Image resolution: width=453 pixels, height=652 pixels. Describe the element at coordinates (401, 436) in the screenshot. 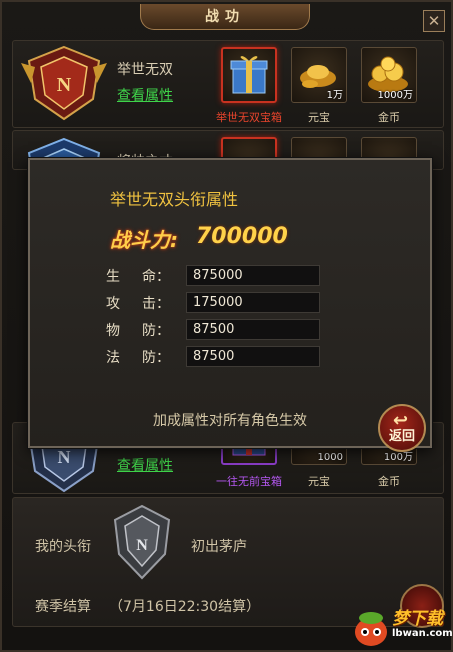

I see `return-label: 返回` at that location.